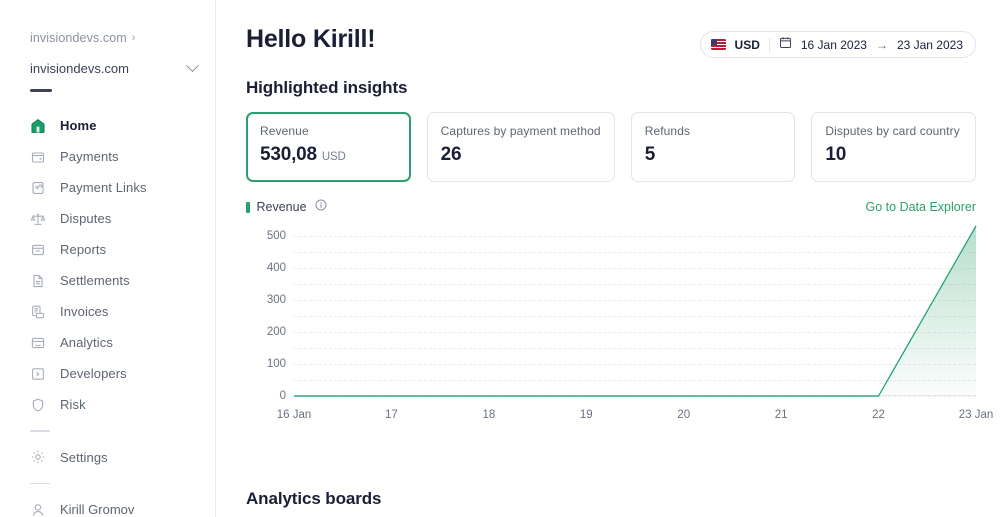 Image resolution: width=1000 pixels, height=517 pixels. I want to click on sidebar-item-risk: Risk, so click(107, 404).